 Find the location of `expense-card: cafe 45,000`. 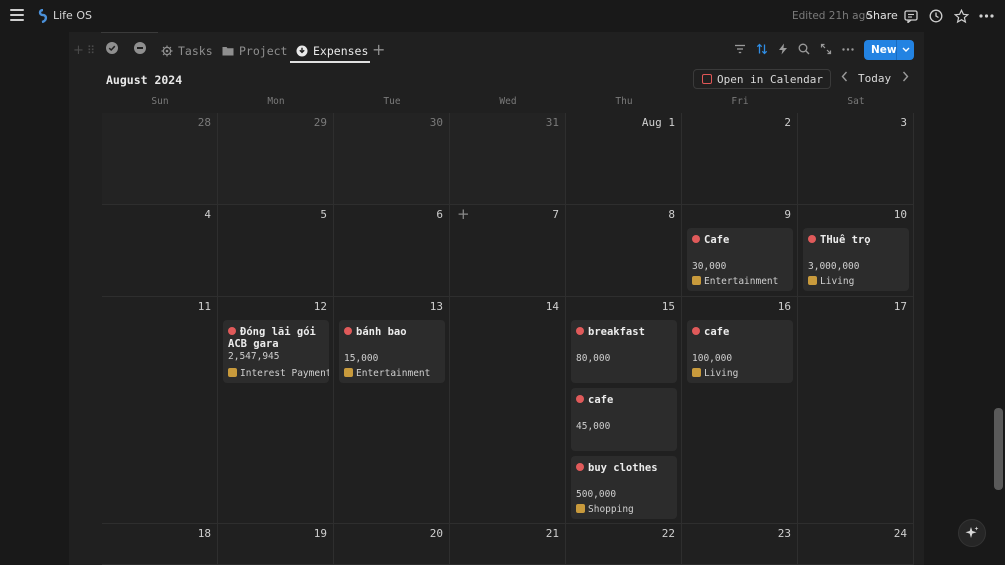

expense-card: cafe 45,000 is located at coordinates (624, 419).